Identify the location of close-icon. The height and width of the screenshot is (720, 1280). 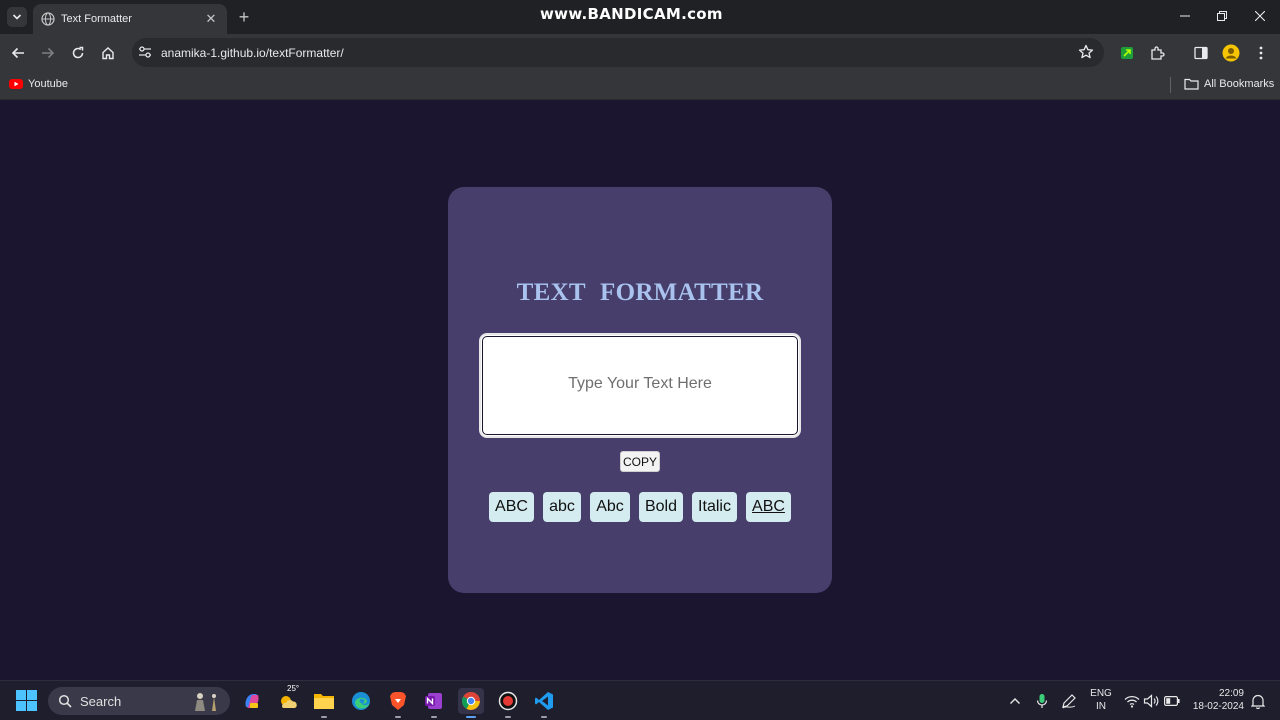
(1260, 16).